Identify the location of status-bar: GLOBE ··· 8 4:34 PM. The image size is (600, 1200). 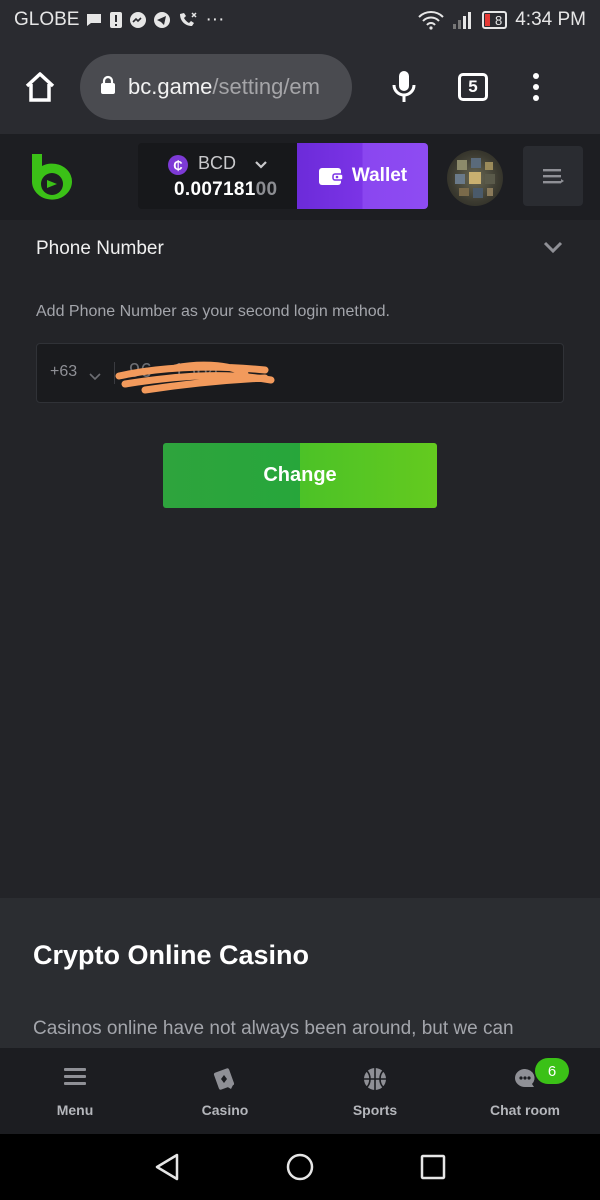
(300, 20).